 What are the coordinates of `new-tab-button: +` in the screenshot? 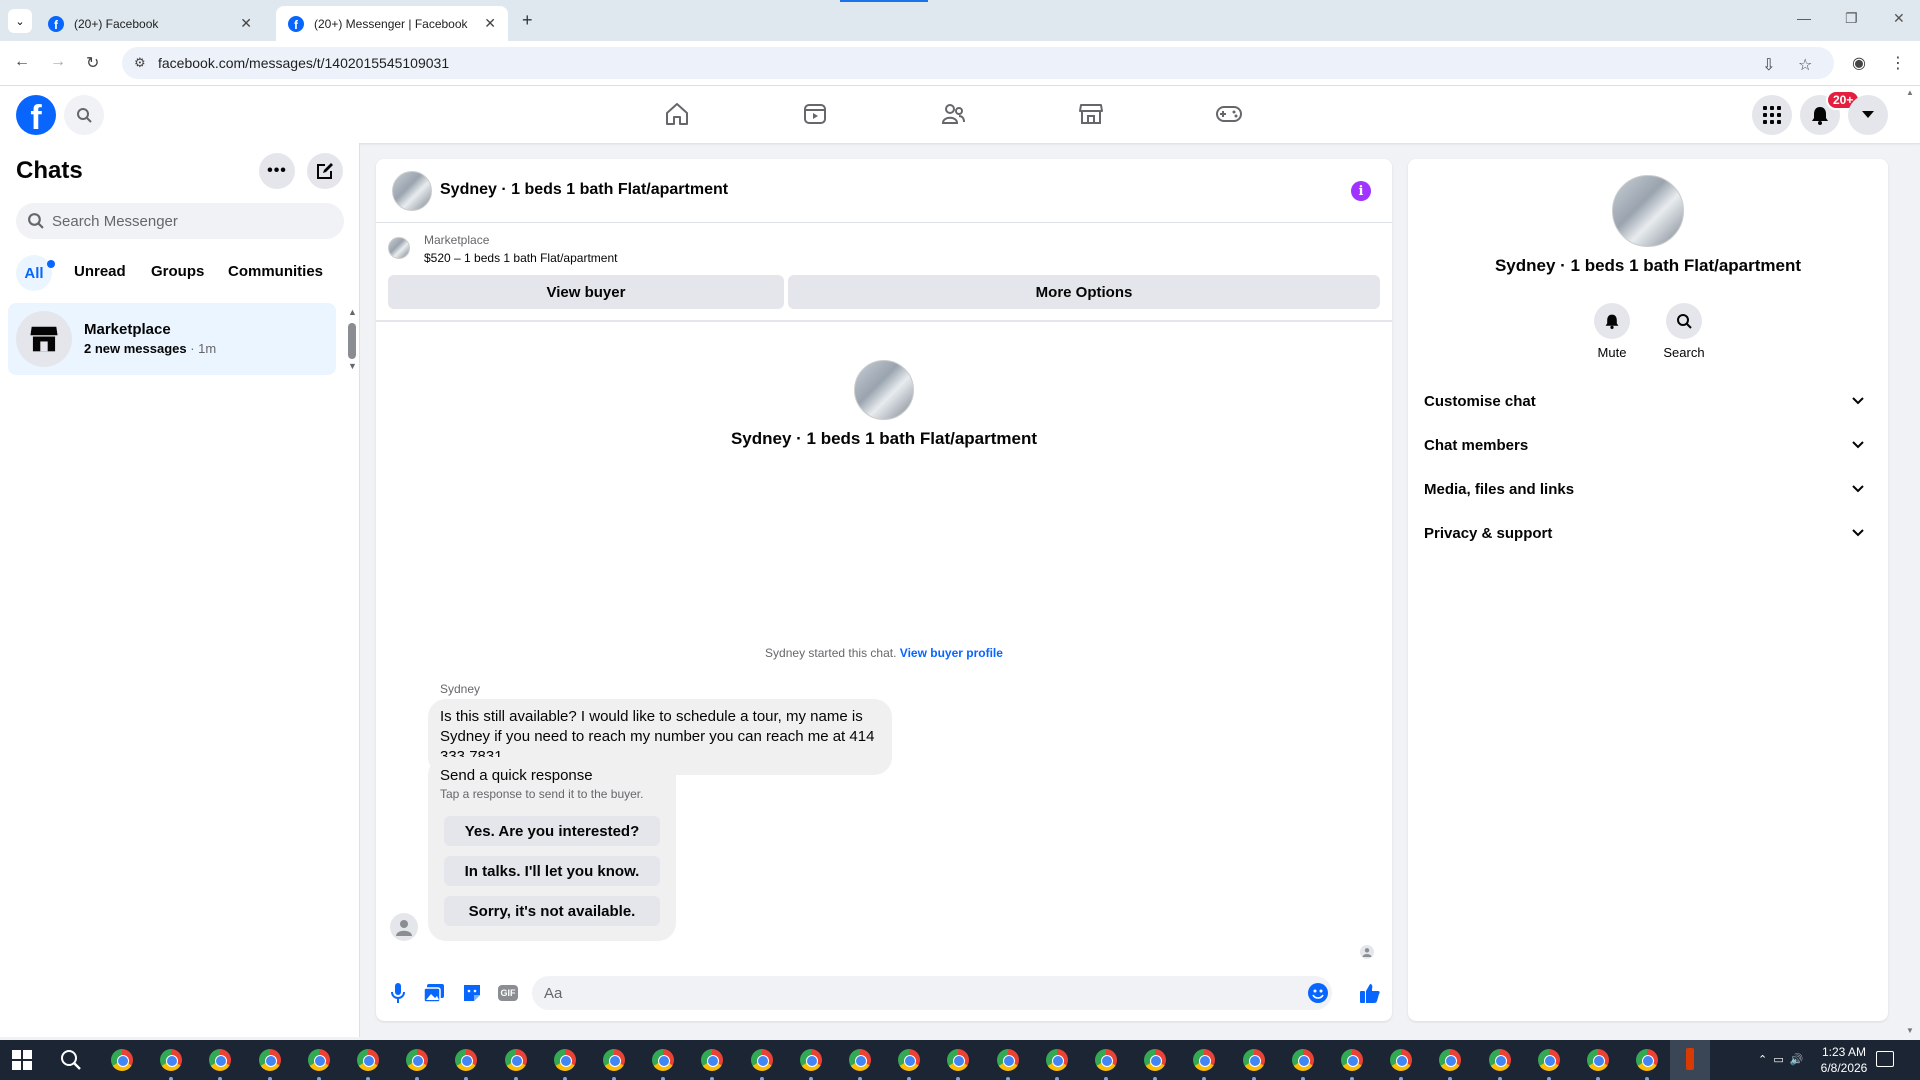 It's located at (527, 20).